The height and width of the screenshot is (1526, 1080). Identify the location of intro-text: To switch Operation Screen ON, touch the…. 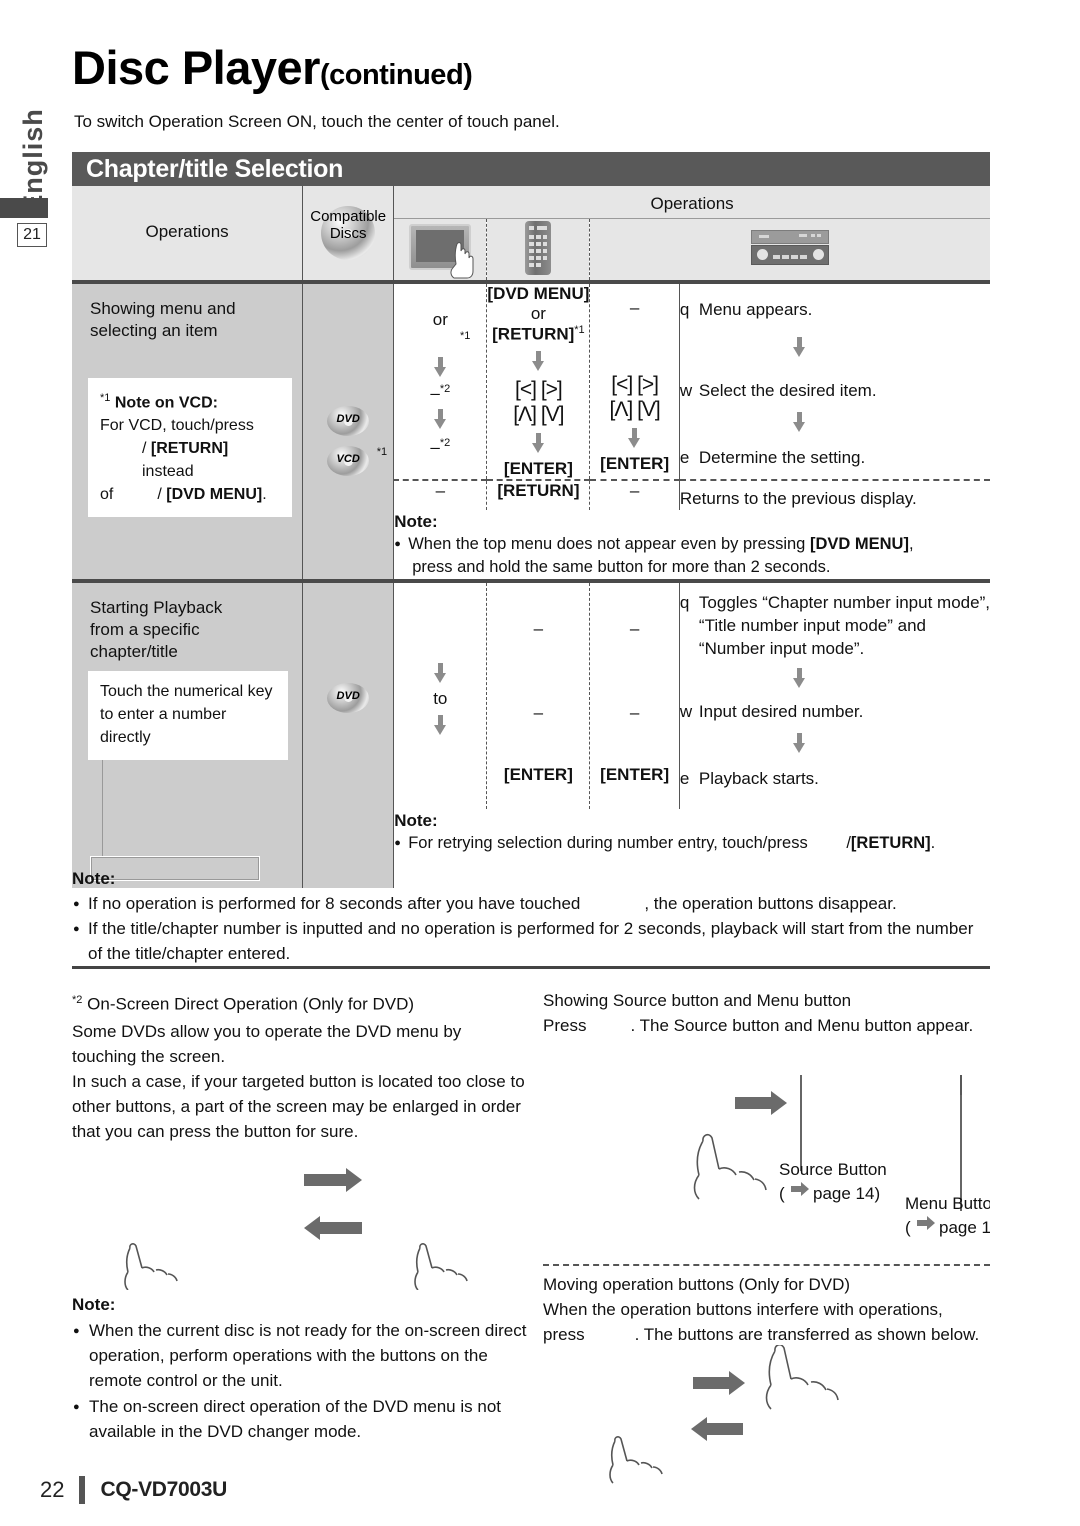
(317, 121).